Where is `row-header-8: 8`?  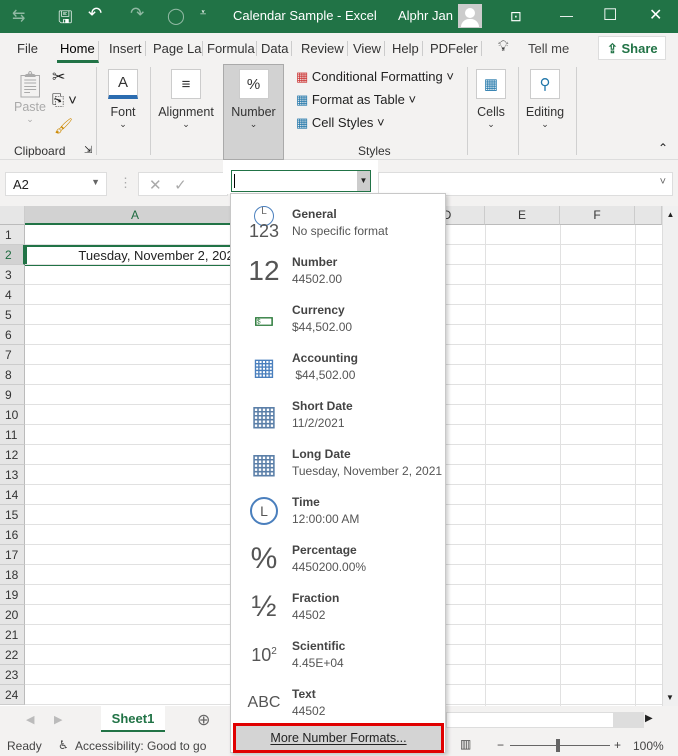
row-header-8: 8 is located at coordinates (12, 375).